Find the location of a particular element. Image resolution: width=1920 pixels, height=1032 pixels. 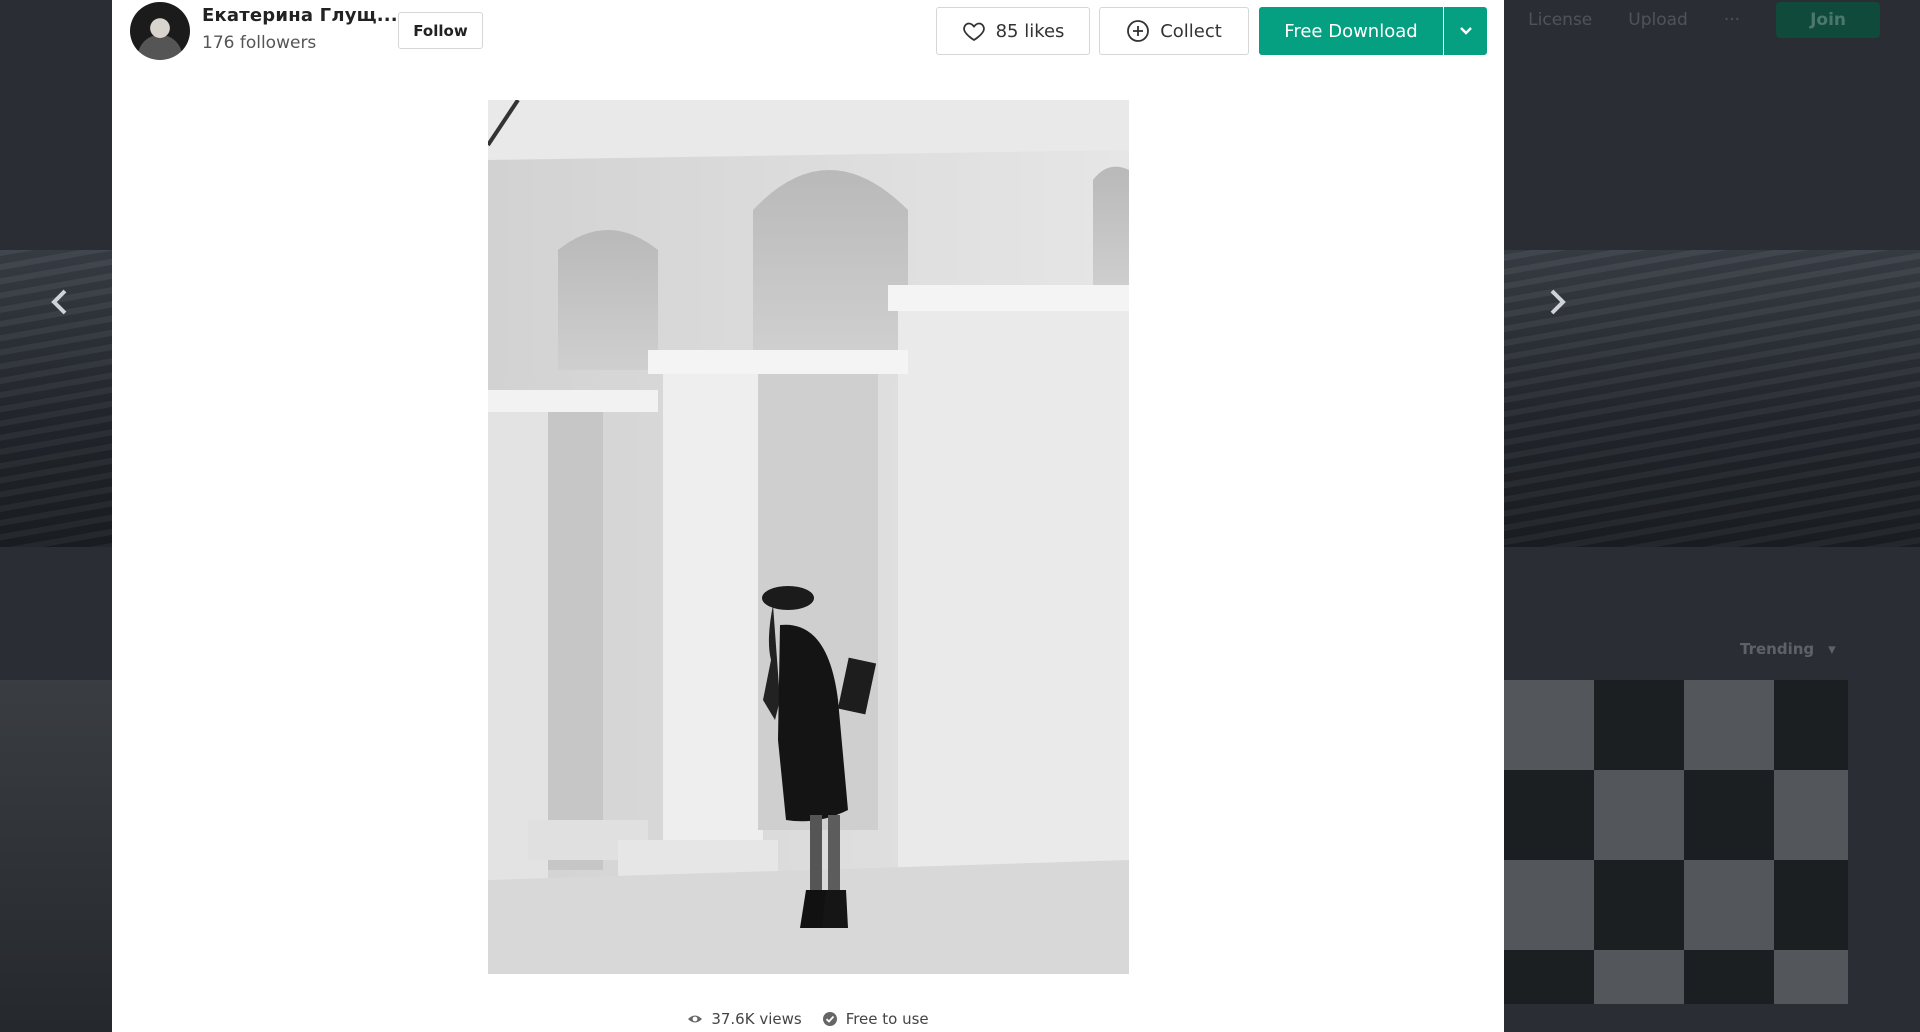

next-photo-button is located at coordinates (1557, 302).